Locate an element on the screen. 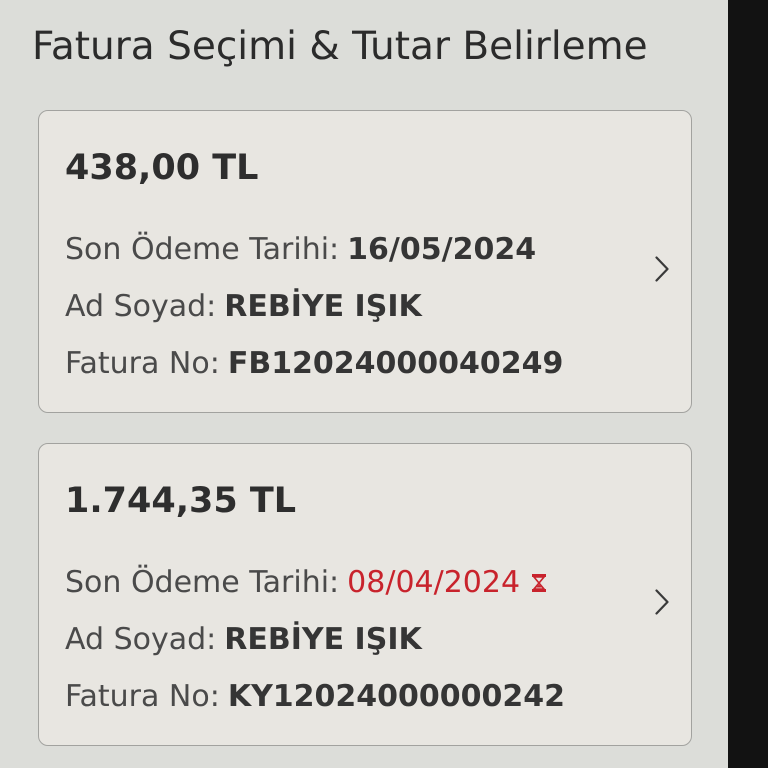  due-date: 08/04/2024 is located at coordinates (433, 583).